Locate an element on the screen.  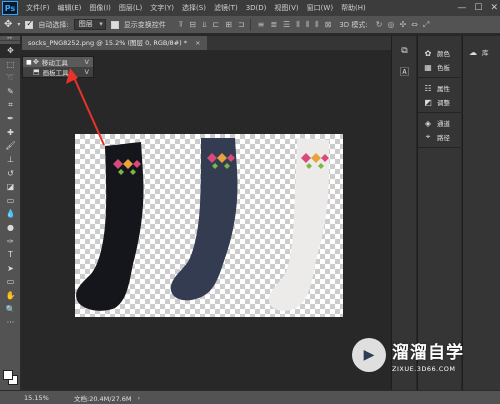
menu-file: 文件(F) is located at coordinates (38, 8).